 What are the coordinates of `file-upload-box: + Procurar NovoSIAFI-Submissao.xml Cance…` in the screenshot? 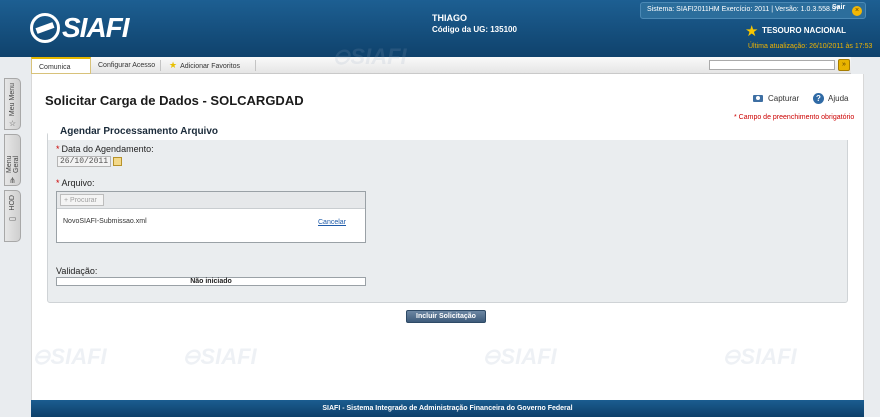 It's located at (211, 217).